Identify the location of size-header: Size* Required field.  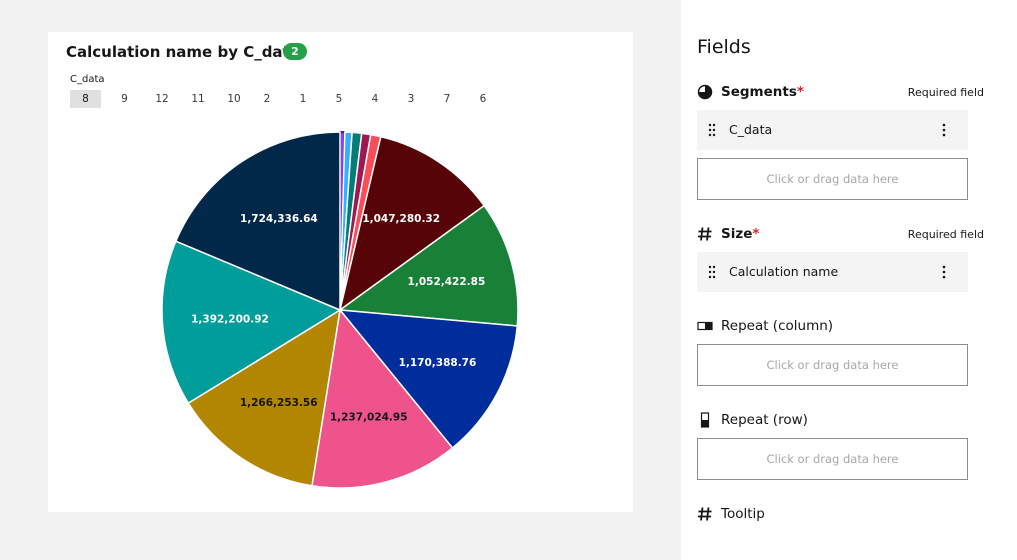
(842, 235).